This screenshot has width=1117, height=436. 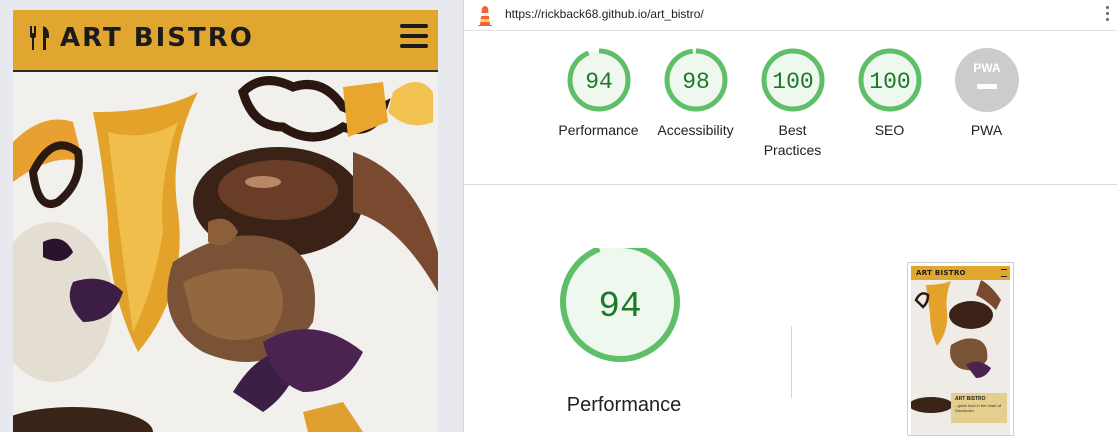 What do you see at coordinates (604, 14) in the screenshot?
I see `report-url: https://rickback68.github.io/art_bistro/` at bounding box center [604, 14].